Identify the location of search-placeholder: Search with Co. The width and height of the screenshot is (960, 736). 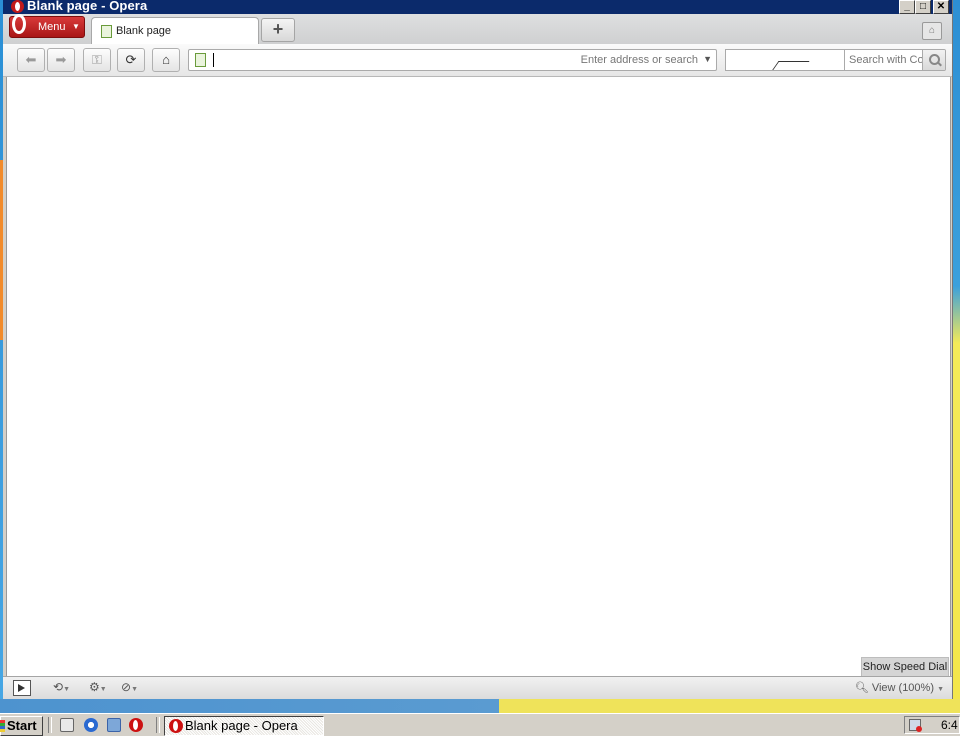
(886, 60).